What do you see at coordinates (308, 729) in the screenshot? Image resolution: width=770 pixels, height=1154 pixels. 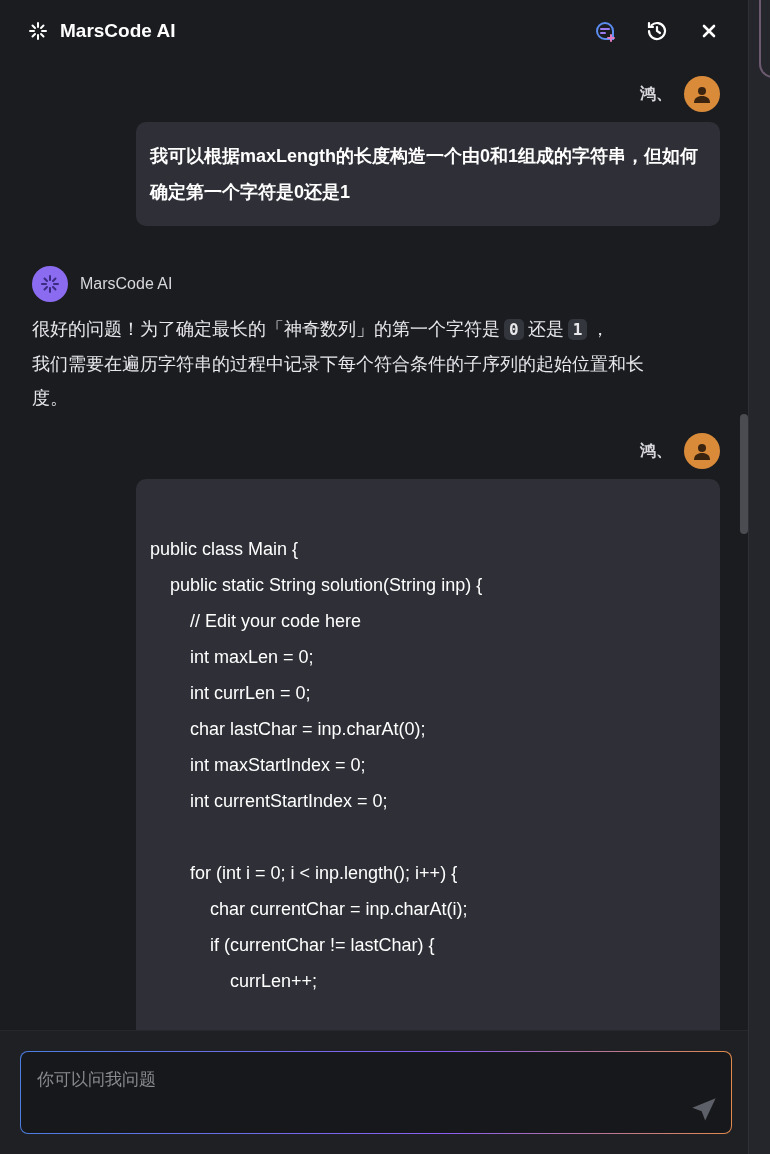 I see `code-line: char lastChar = inp.charAt(0);` at bounding box center [308, 729].